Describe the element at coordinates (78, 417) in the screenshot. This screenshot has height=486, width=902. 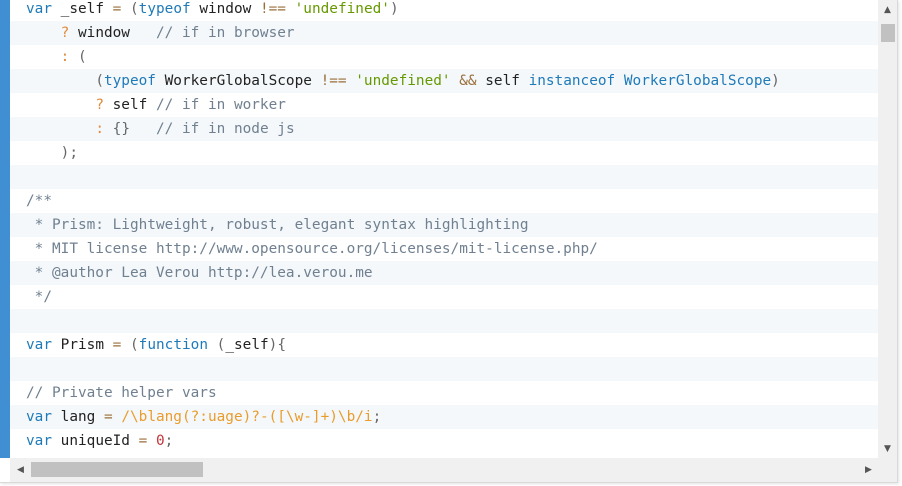
I see `code-token-plain: lang` at that location.